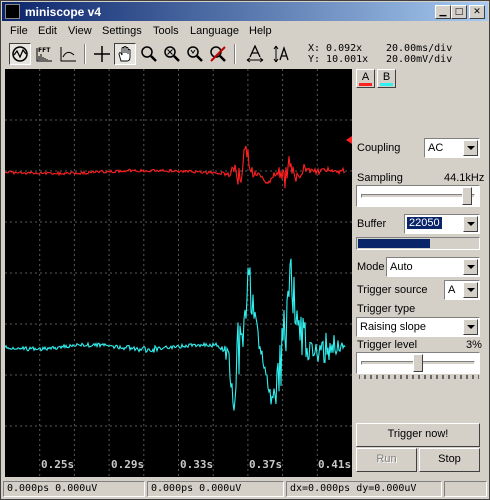  What do you see at coordinates (452, 290) in the screenshot?
I see `trigger-source-value: A` at bounding box center [452, 290].